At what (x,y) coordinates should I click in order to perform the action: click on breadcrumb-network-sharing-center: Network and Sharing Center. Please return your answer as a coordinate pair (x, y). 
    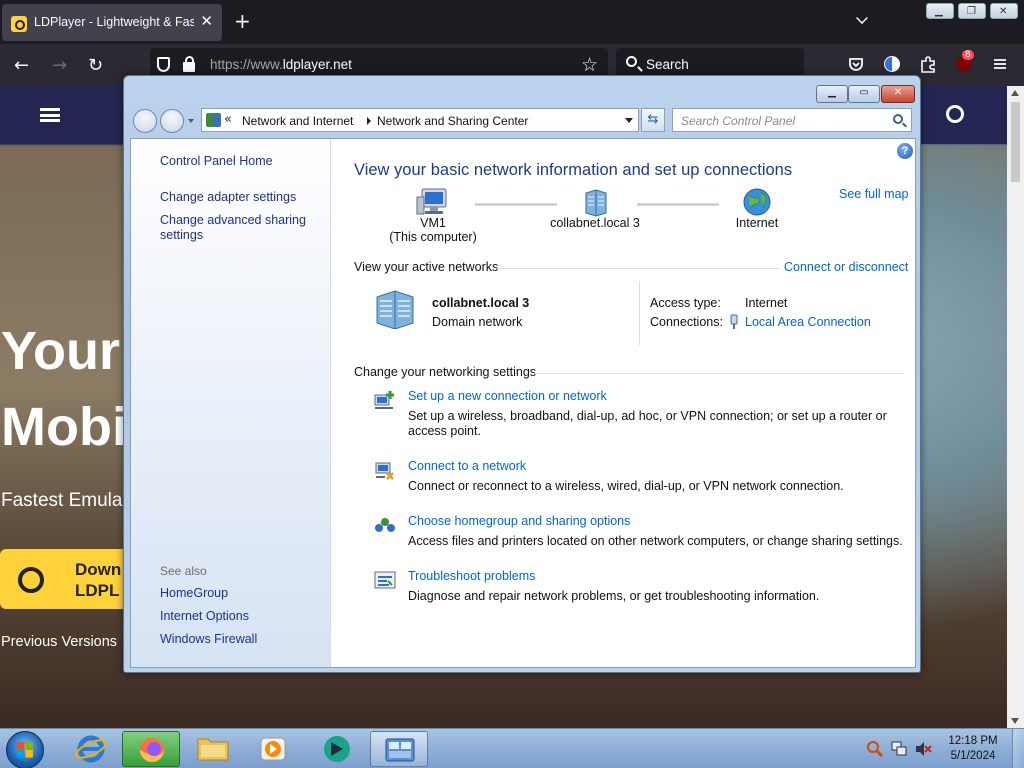
    Looking at the image, I should click on (452, 121).